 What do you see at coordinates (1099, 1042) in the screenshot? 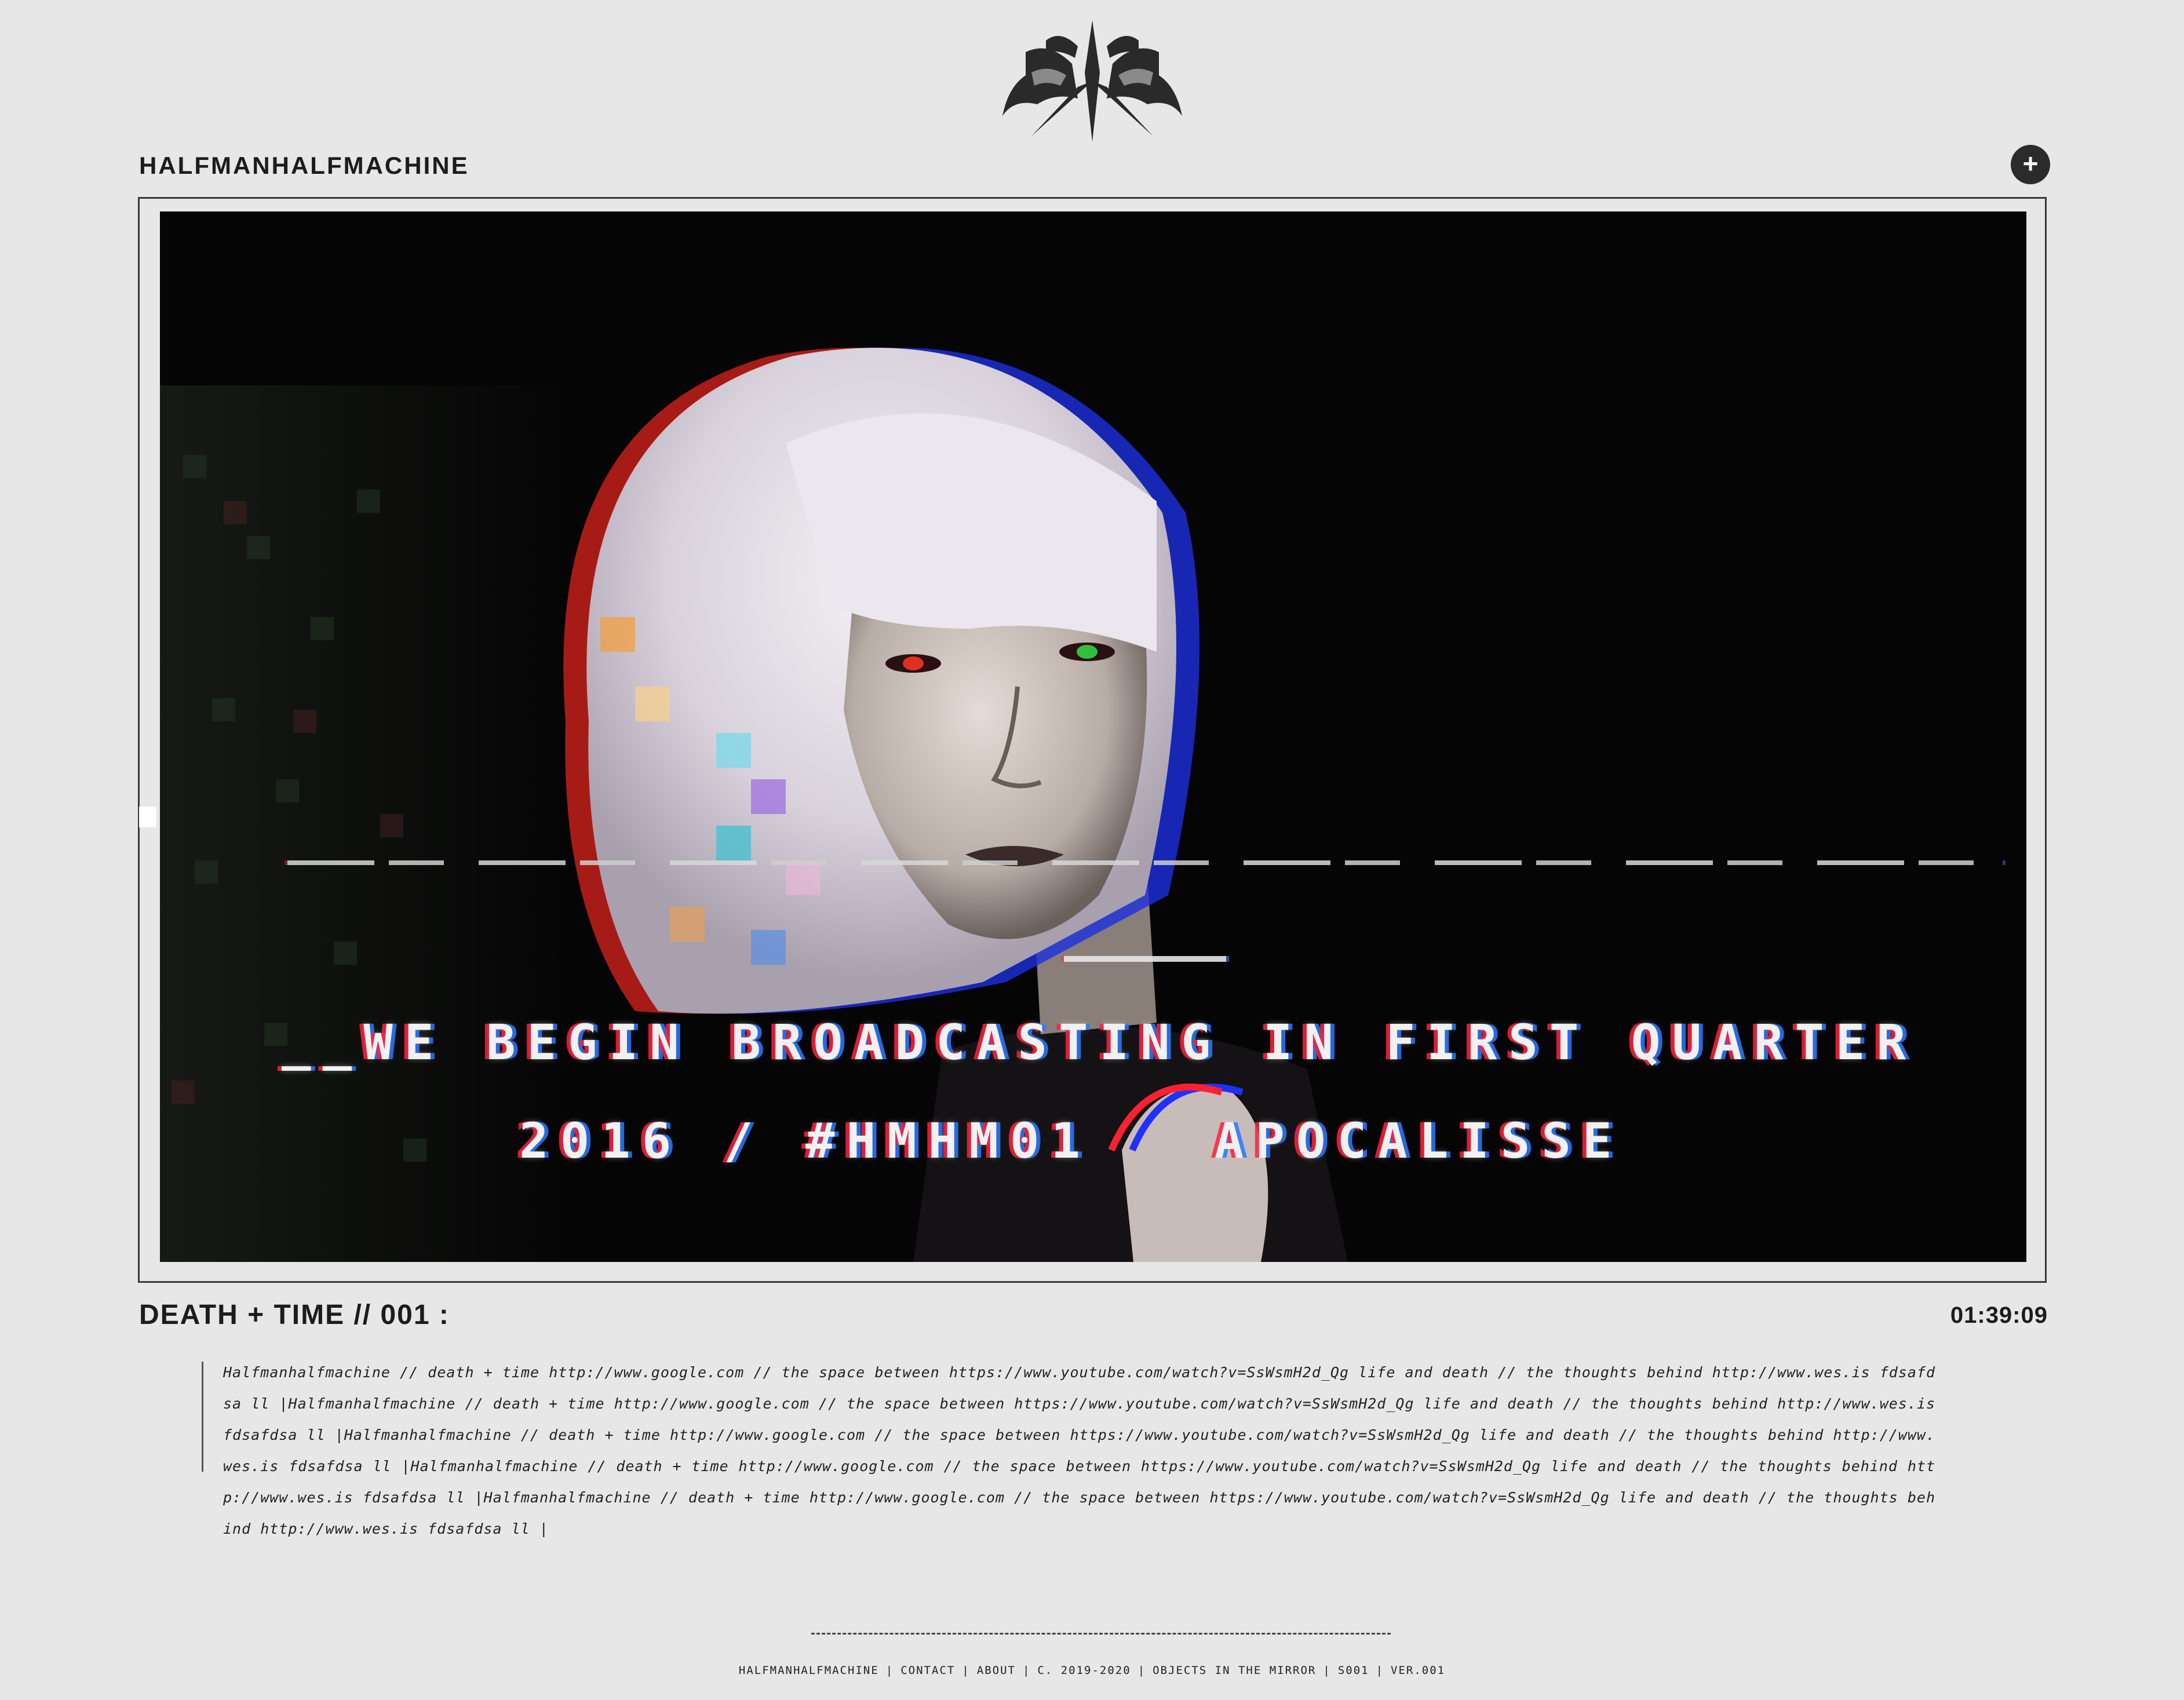
I see `video-caption-line-1: __WE BEGIN BROADCASTING IN FIRST QUARTER` at bounding box center [1099, 1042].